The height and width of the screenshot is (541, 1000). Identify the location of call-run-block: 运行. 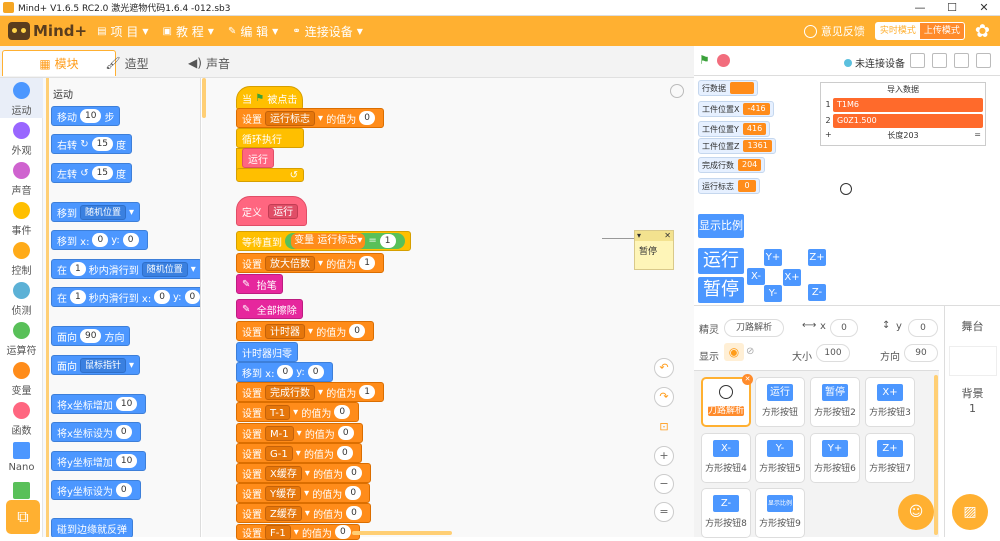
(258, 158).